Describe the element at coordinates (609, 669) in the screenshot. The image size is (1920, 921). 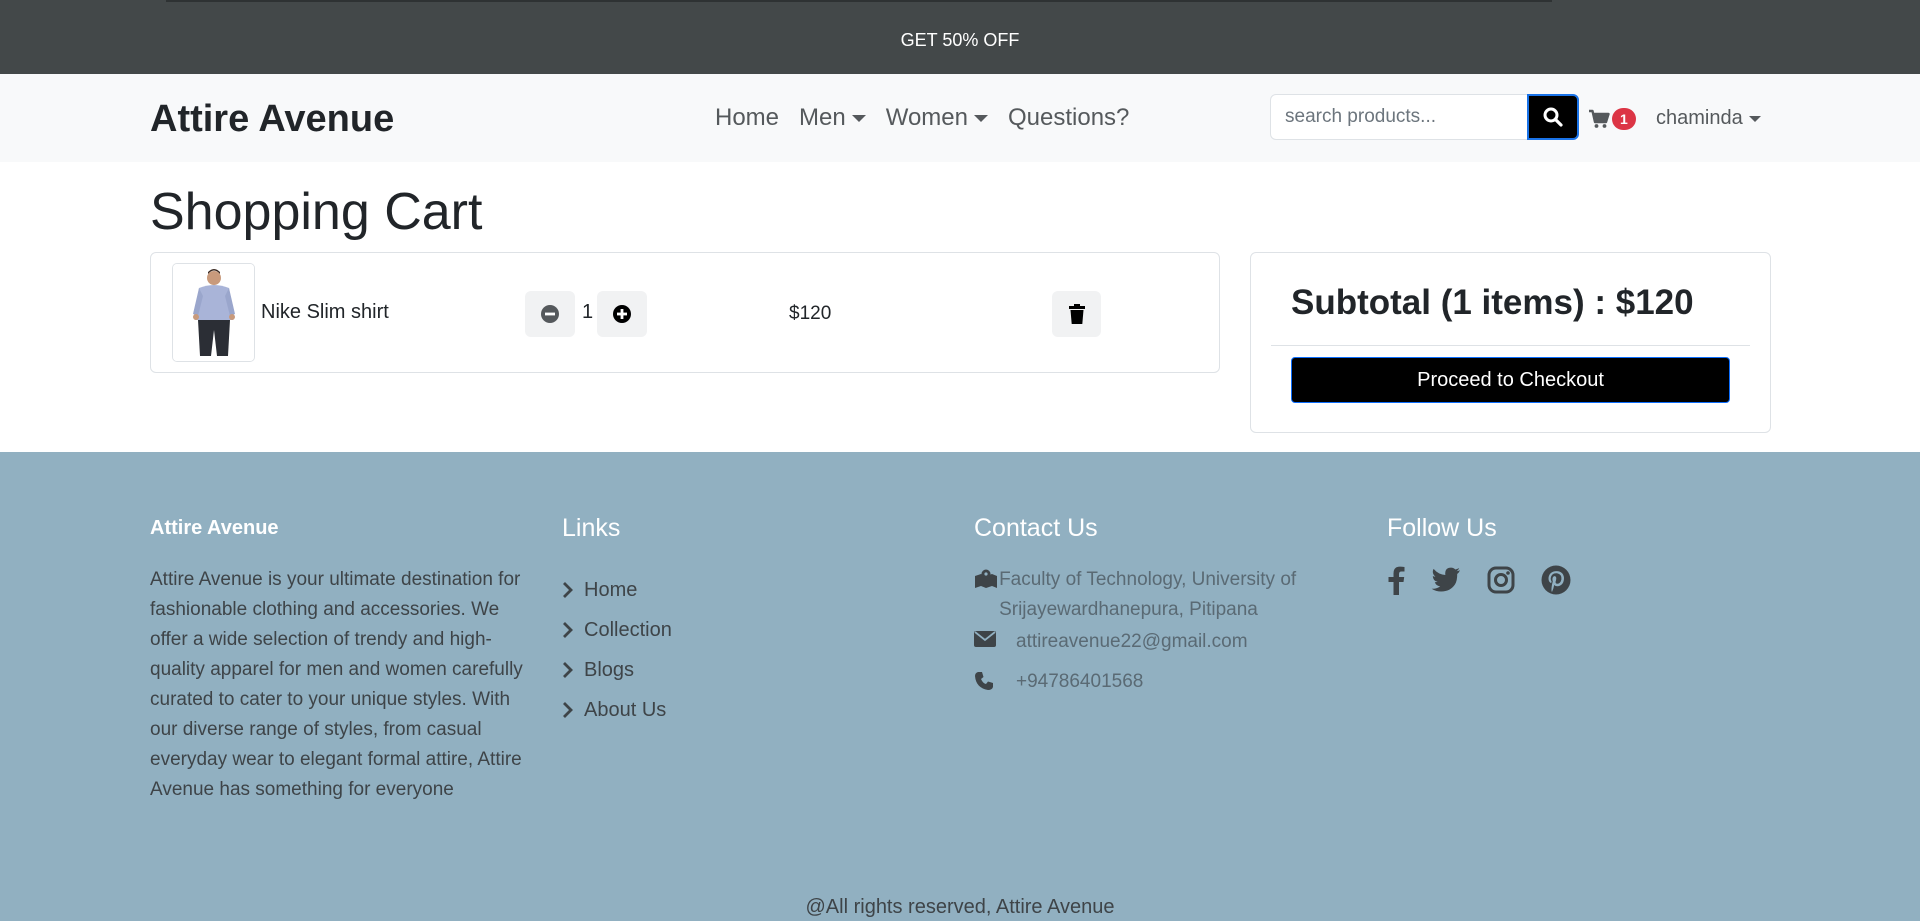
I see `footer-link-label: Blogs` at that location.